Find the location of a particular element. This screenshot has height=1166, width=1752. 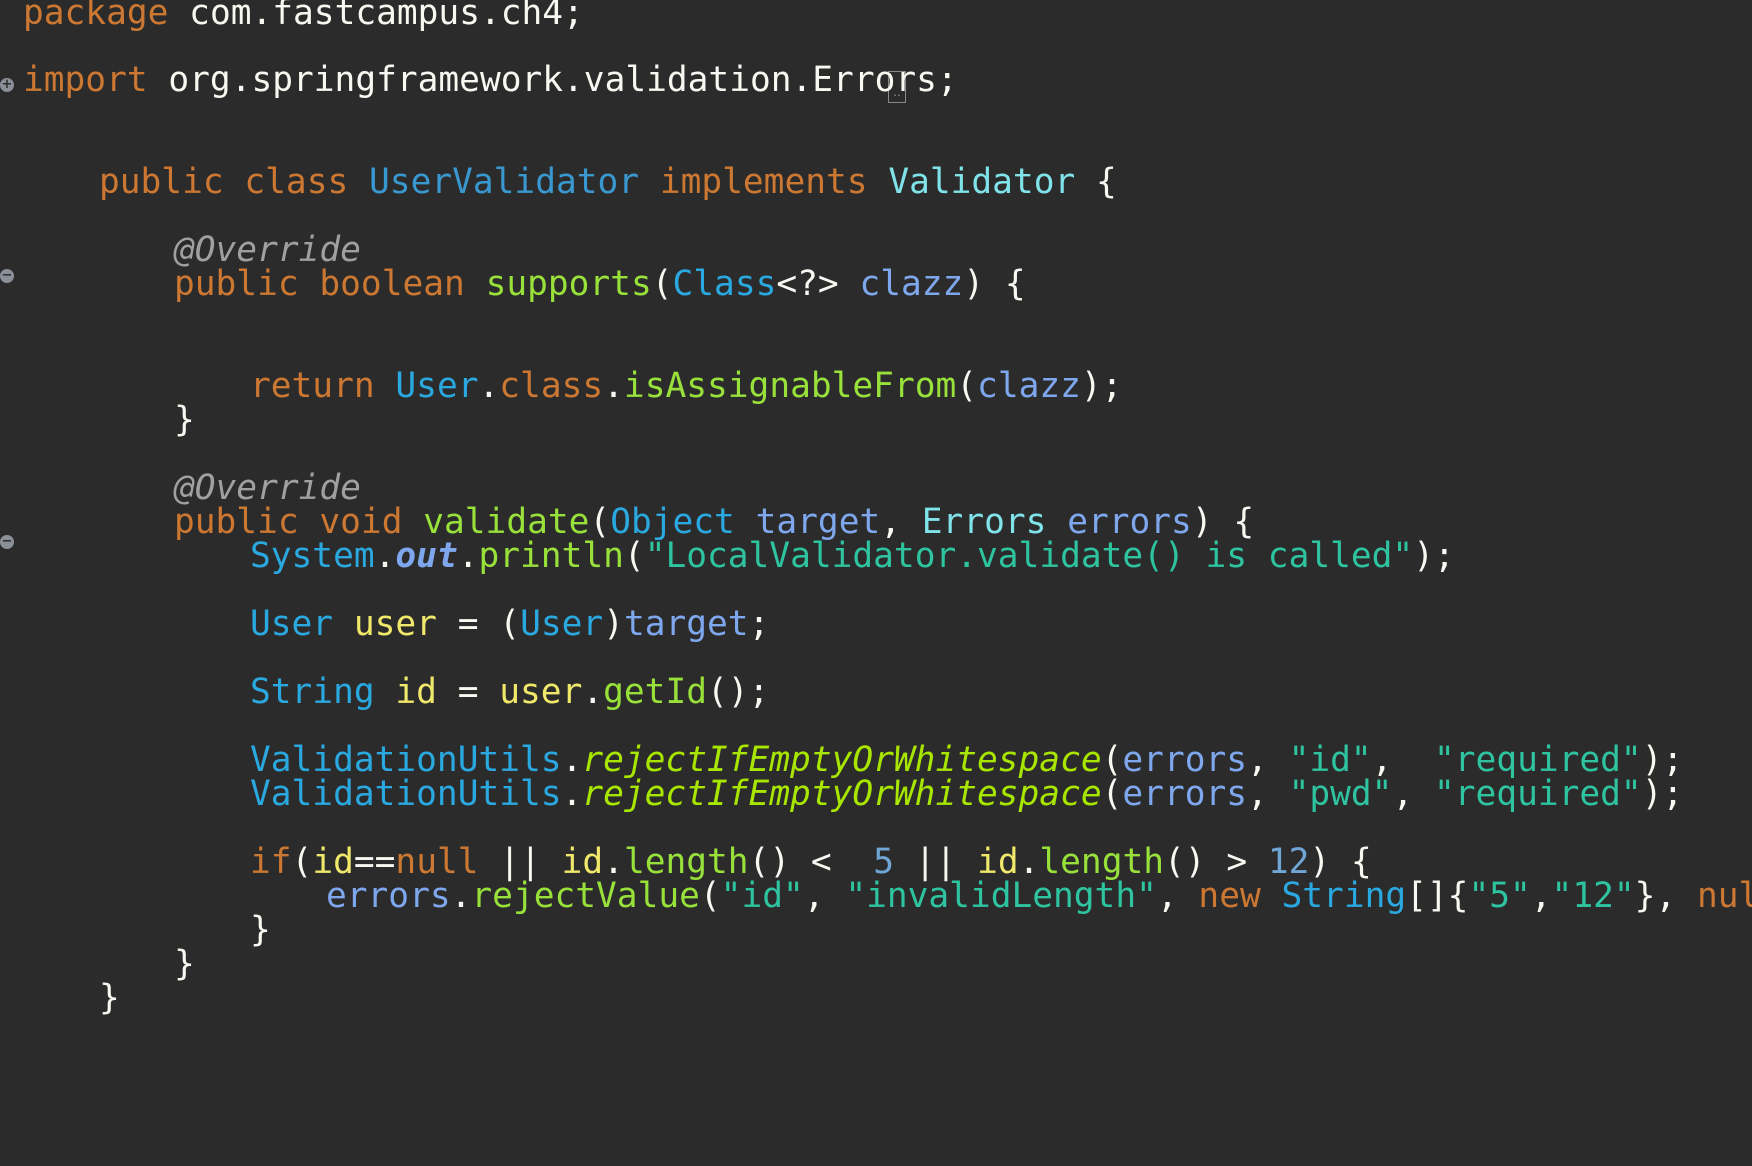

string-literal-token: "5" is located at coordinates (1499, 896).